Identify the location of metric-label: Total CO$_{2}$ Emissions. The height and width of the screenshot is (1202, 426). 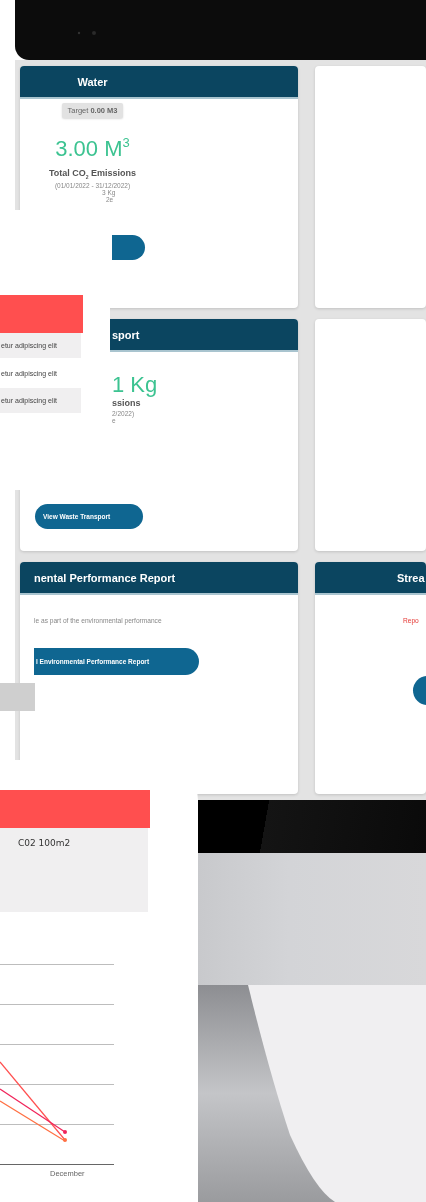
(92, 174).